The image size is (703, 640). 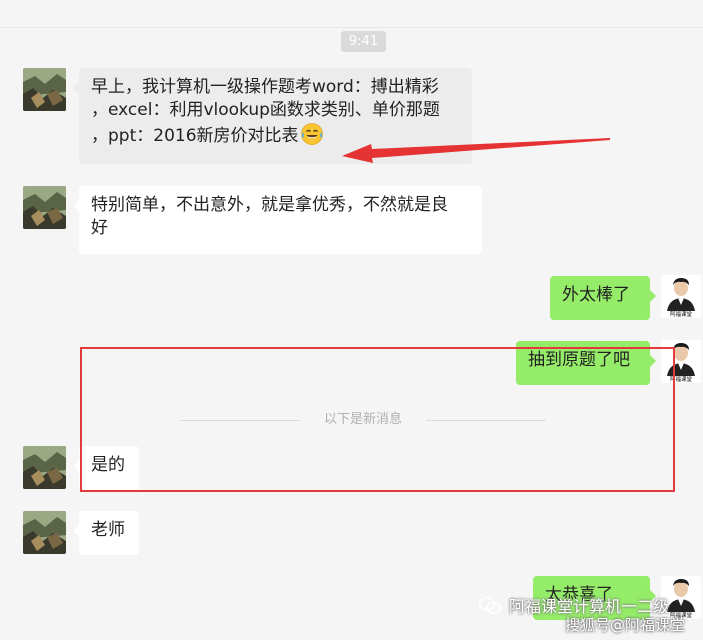 I want to click on avatar-caption: 阿福课堂, so click(x=681, y=314).